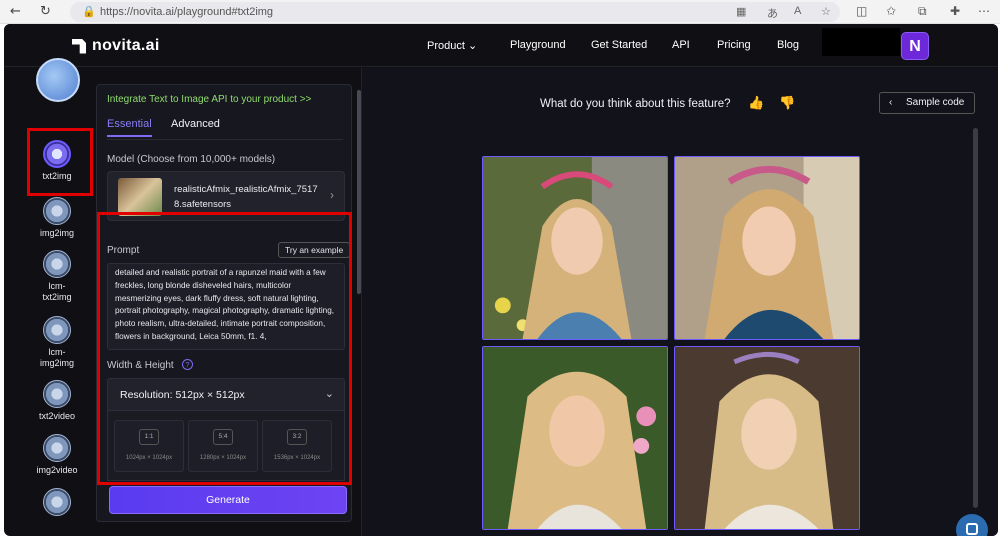 The height and width of the screenshot is (538, 1000). I want to click on rail-item-img2img: img2img, so click(57, 218).